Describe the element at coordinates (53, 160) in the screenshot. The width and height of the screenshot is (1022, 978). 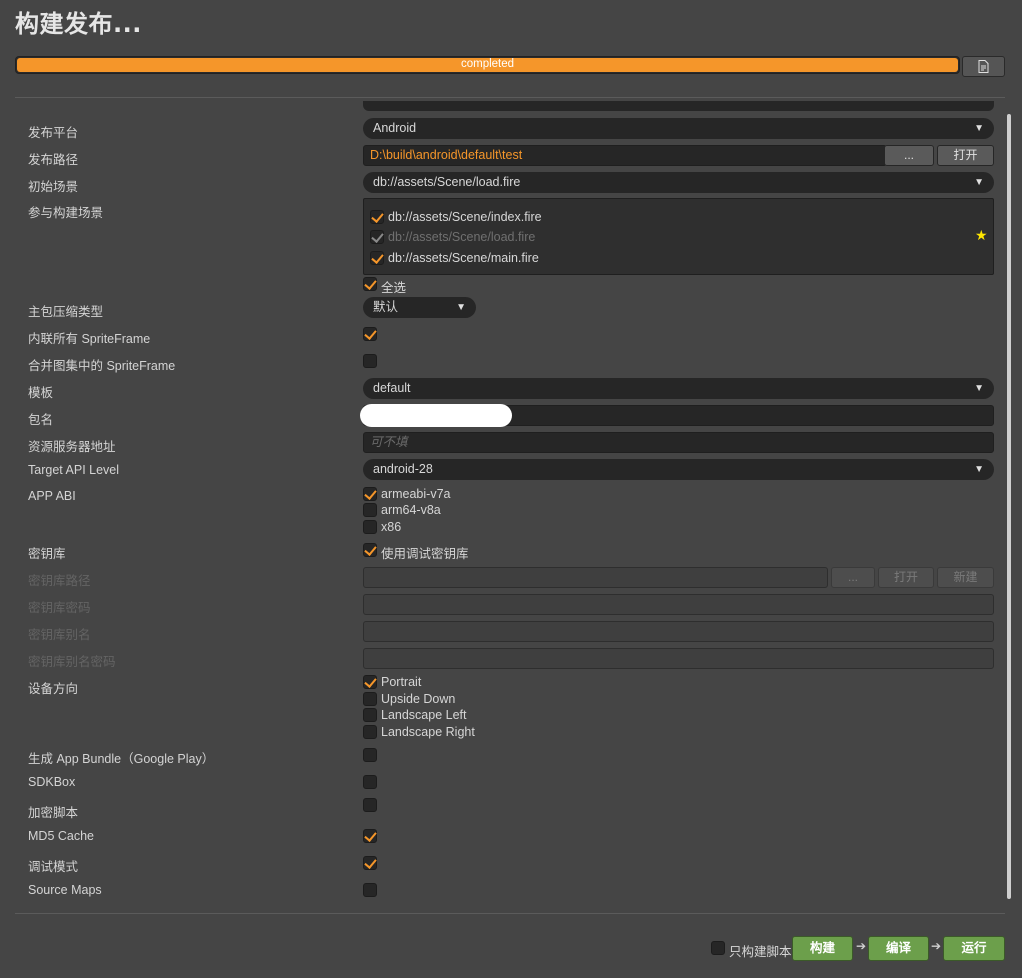
I see `label-build-path: 发布路径` at that location.